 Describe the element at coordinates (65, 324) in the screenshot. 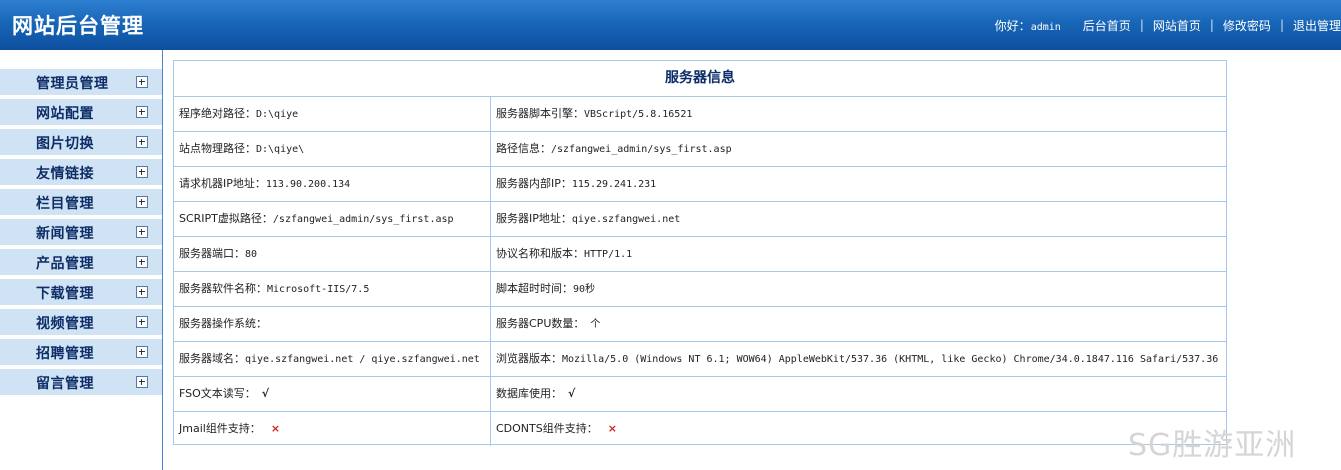

I see `sidebar-item-label: 视频管理` at that location.